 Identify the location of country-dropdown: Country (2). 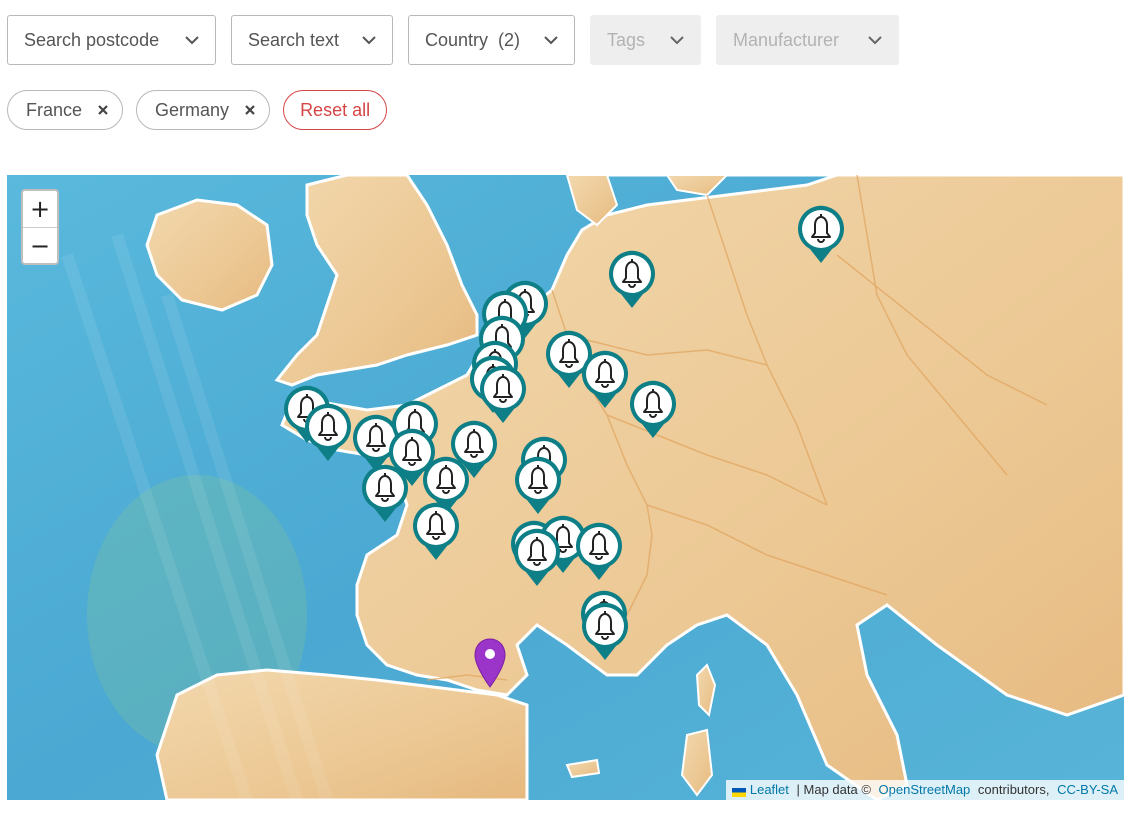
(491, 40).